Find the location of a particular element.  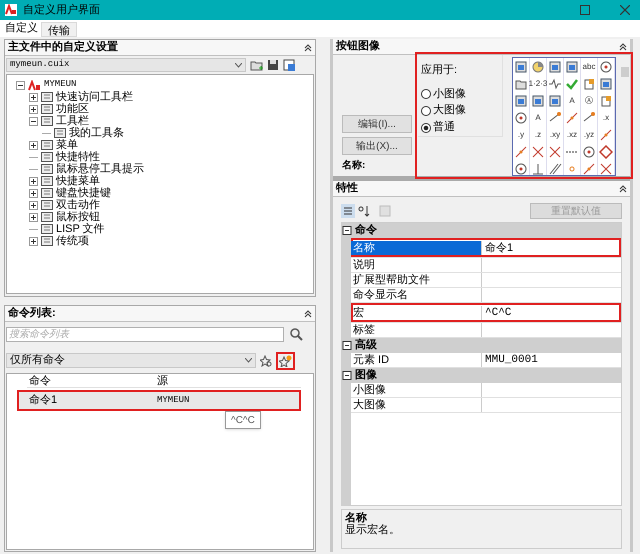

tree-item: MYMEUN is located at coordinates (60, 85).